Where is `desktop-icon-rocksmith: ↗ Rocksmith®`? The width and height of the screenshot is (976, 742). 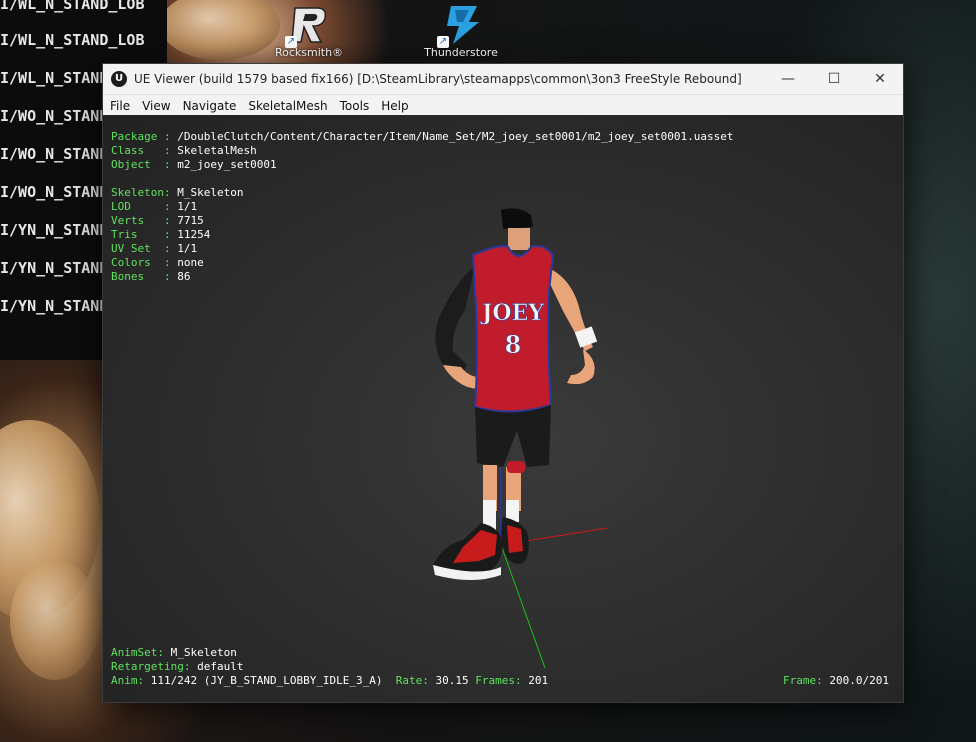 desktop-icon-rocksmith: ↗ Rocksmith® is located at coordinates (309, 30).